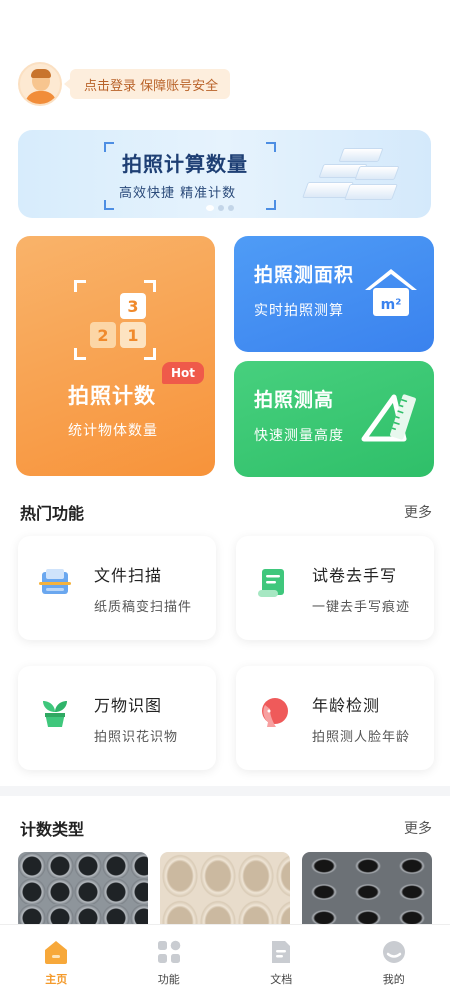  I want to click on profile-icon, so click(393, 952).